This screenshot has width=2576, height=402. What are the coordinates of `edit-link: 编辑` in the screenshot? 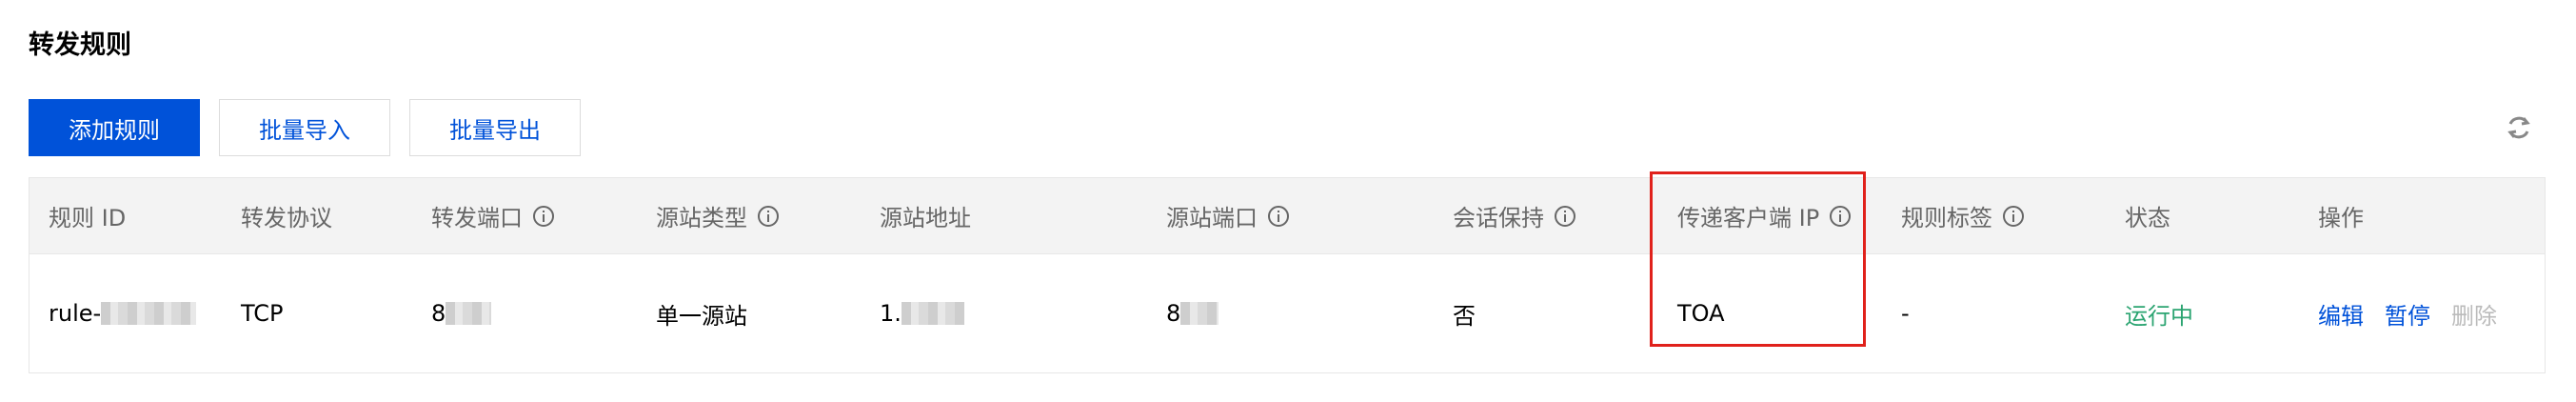 It's located at (2341, 314).